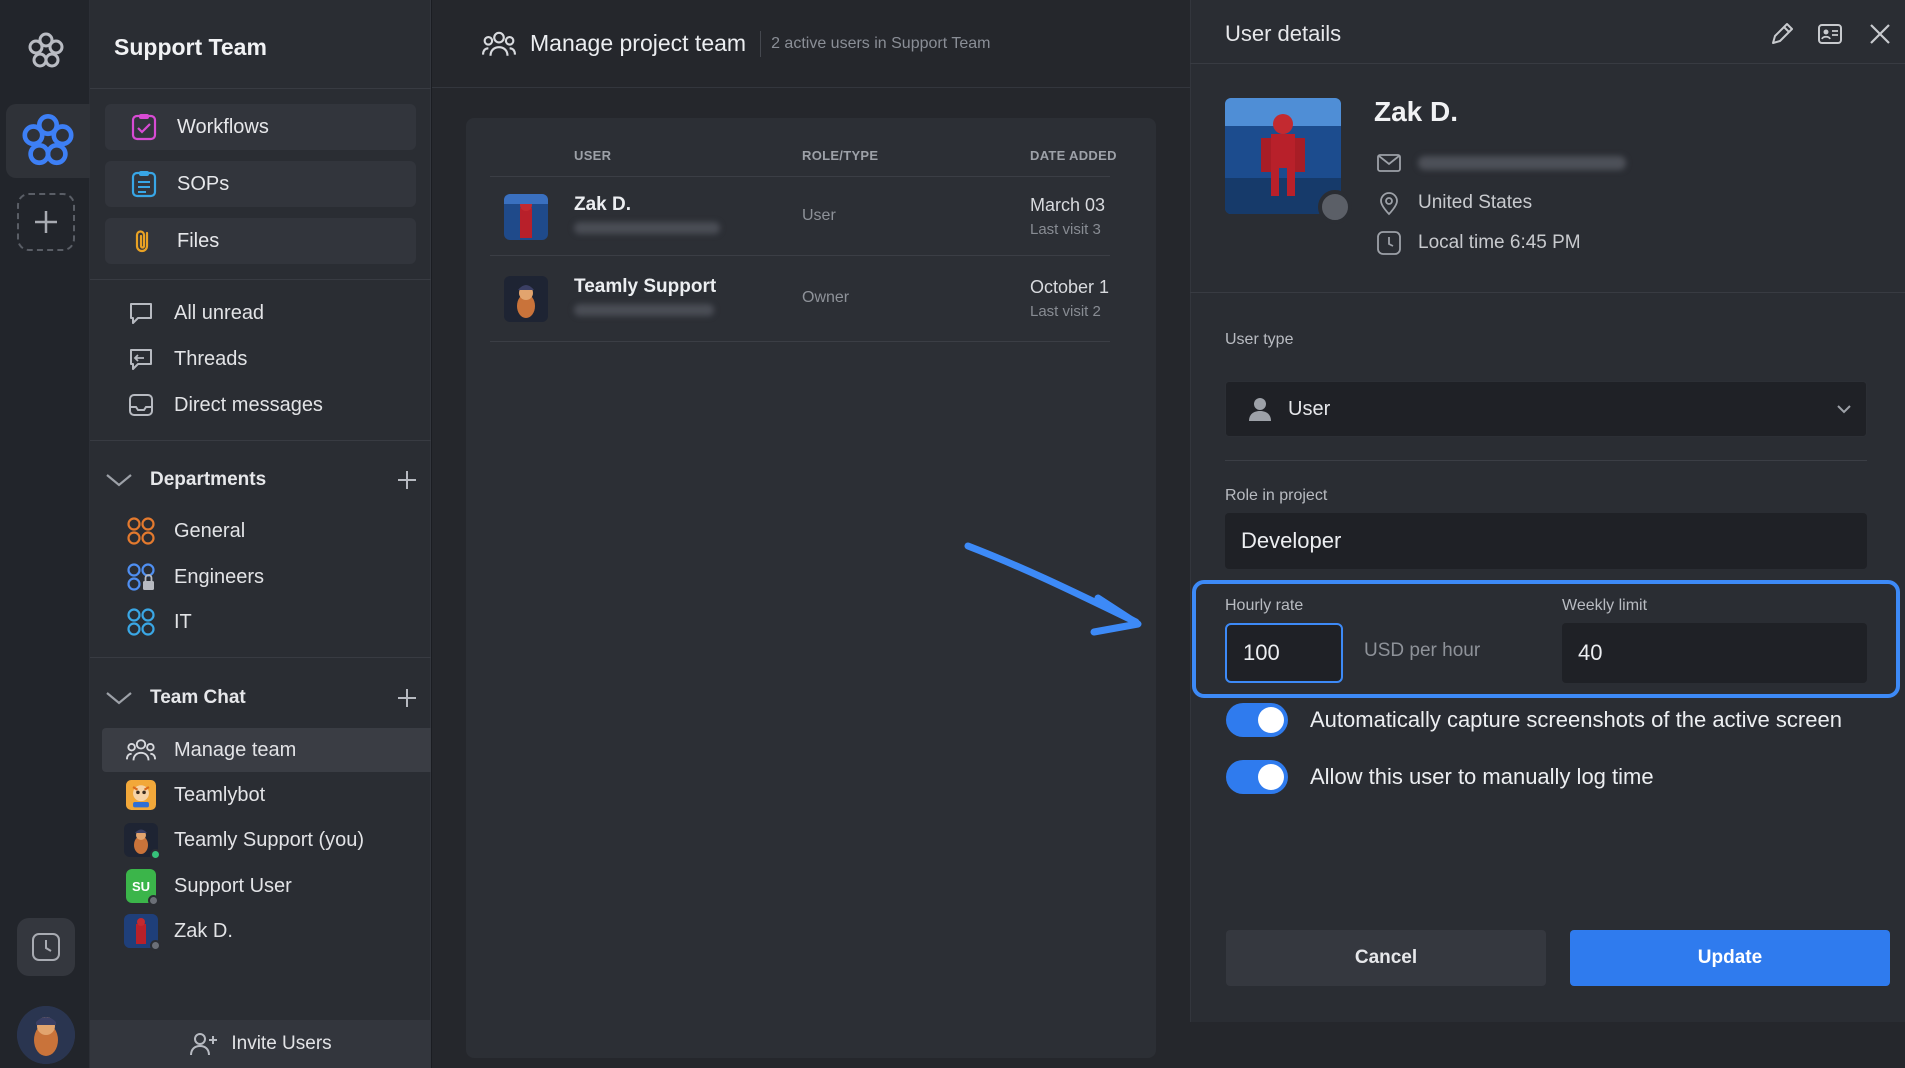 This screenshot has width=1905, height=1068. Describe the element at coordinates (819, 215) in the screenshot. I see `user-role: User` at that location.